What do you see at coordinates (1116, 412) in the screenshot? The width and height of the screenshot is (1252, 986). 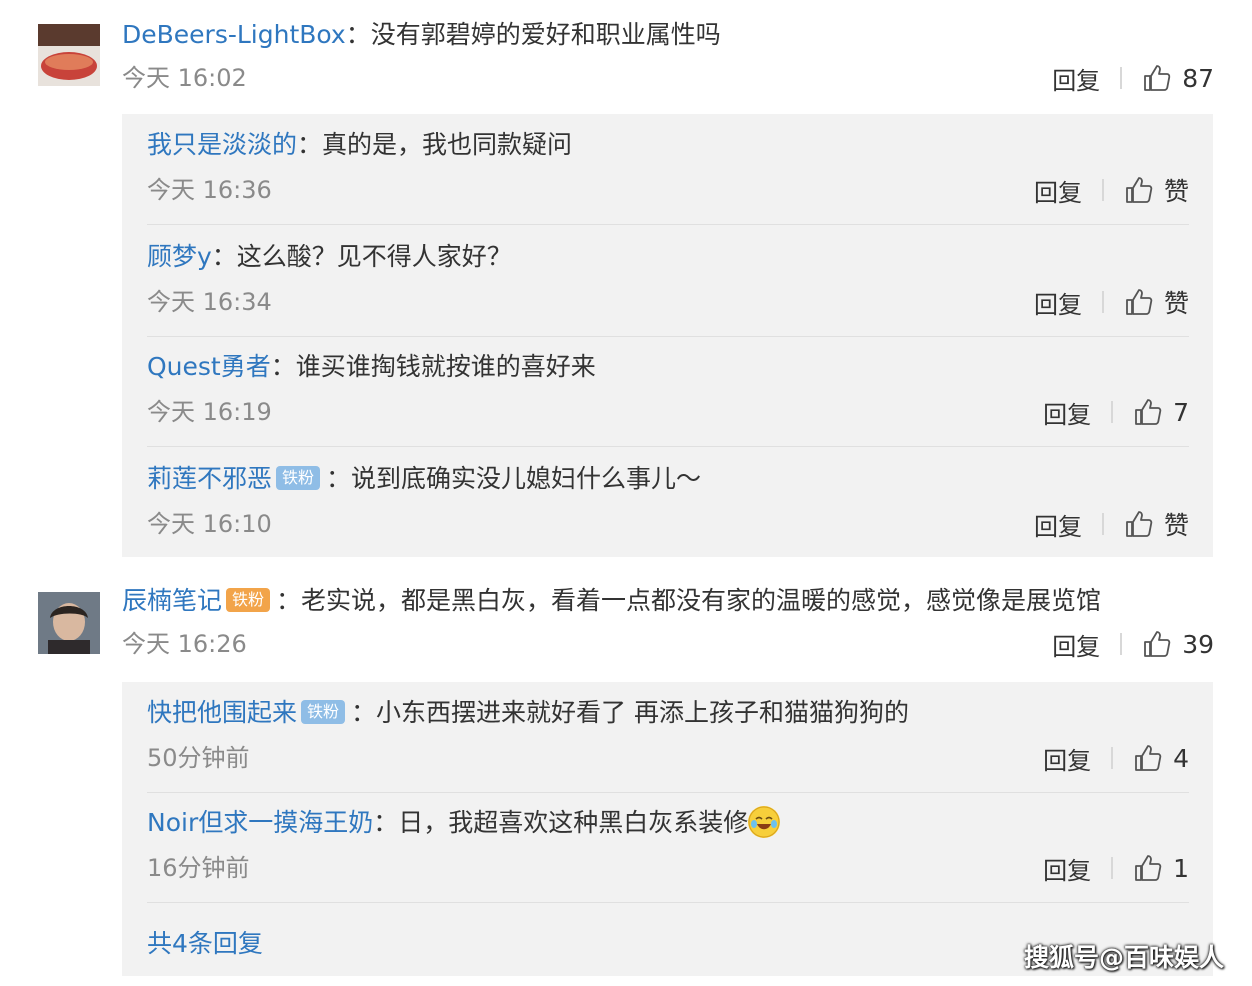 I see `reply-actions: 回复 7` at bounding box center [1116, 412].